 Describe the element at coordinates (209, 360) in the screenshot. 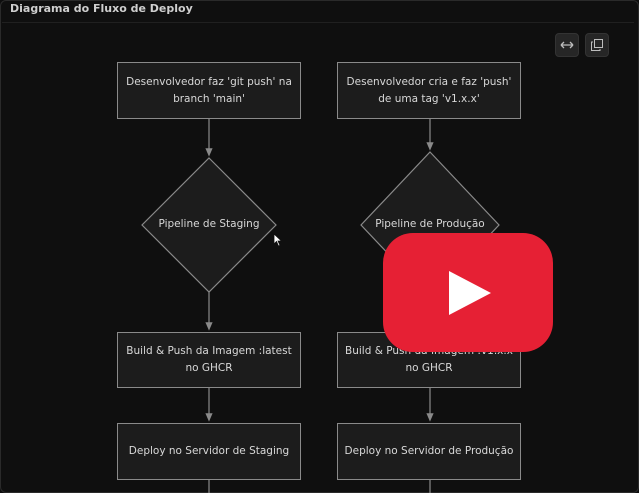

I see `node-staging-build: Build & Push da Imagem :latest no GHCR` at that location.